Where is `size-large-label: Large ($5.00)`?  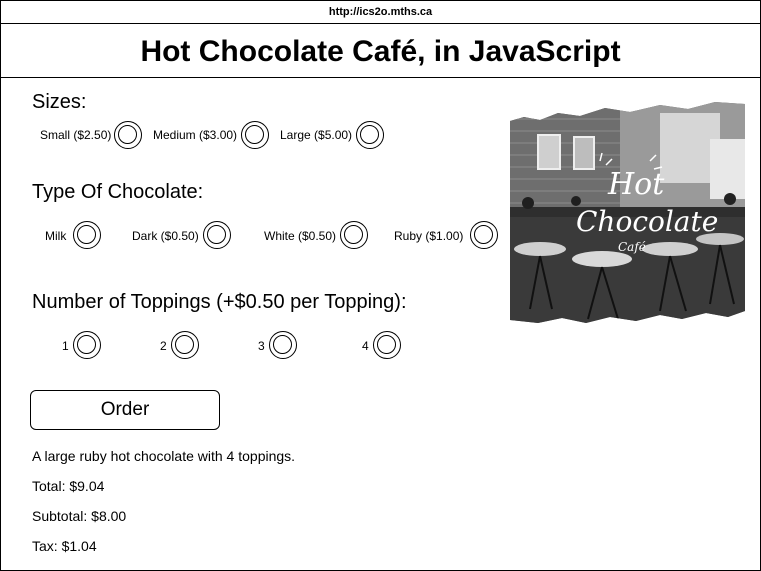 size-large-label: Large ($5.00) is located at coordinates (316, 135).